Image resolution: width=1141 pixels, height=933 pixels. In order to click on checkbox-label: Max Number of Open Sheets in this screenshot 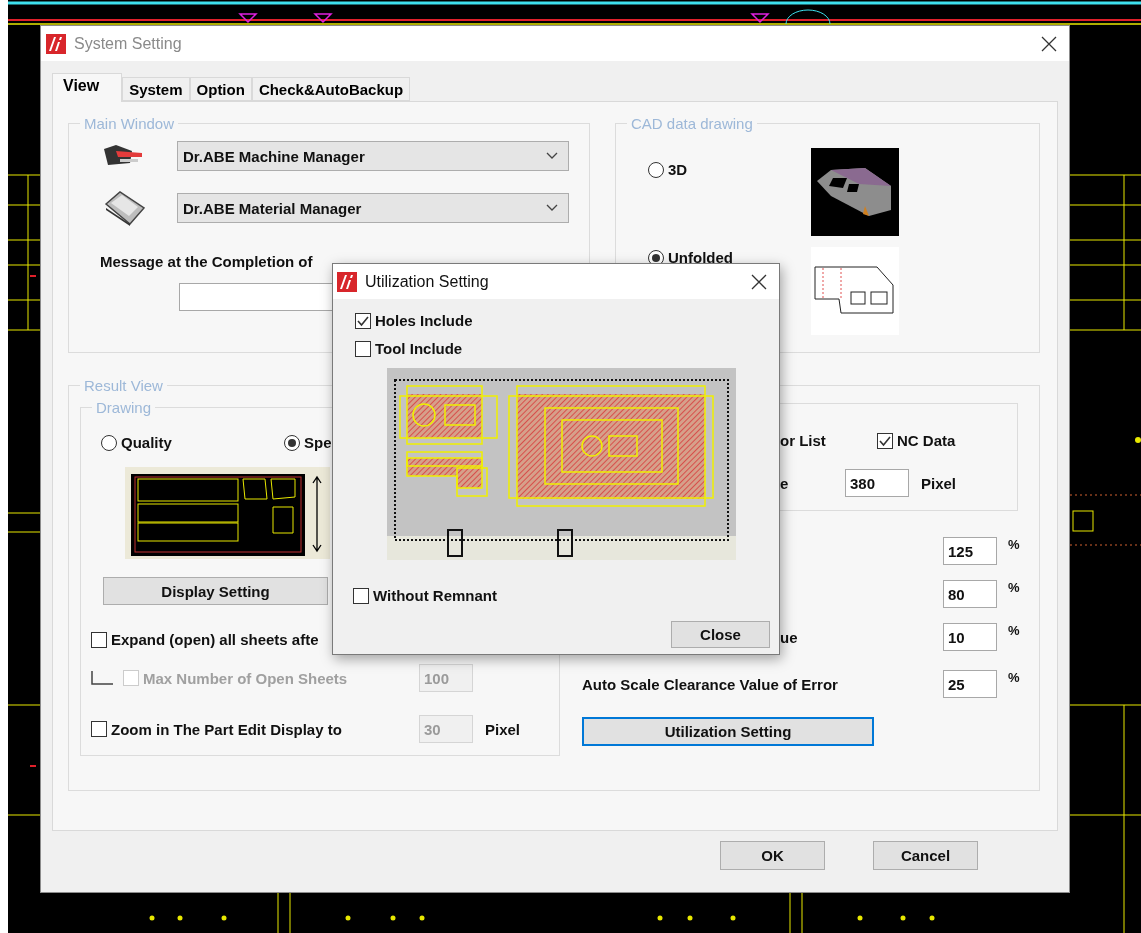, I will do `click(245, 678)`.